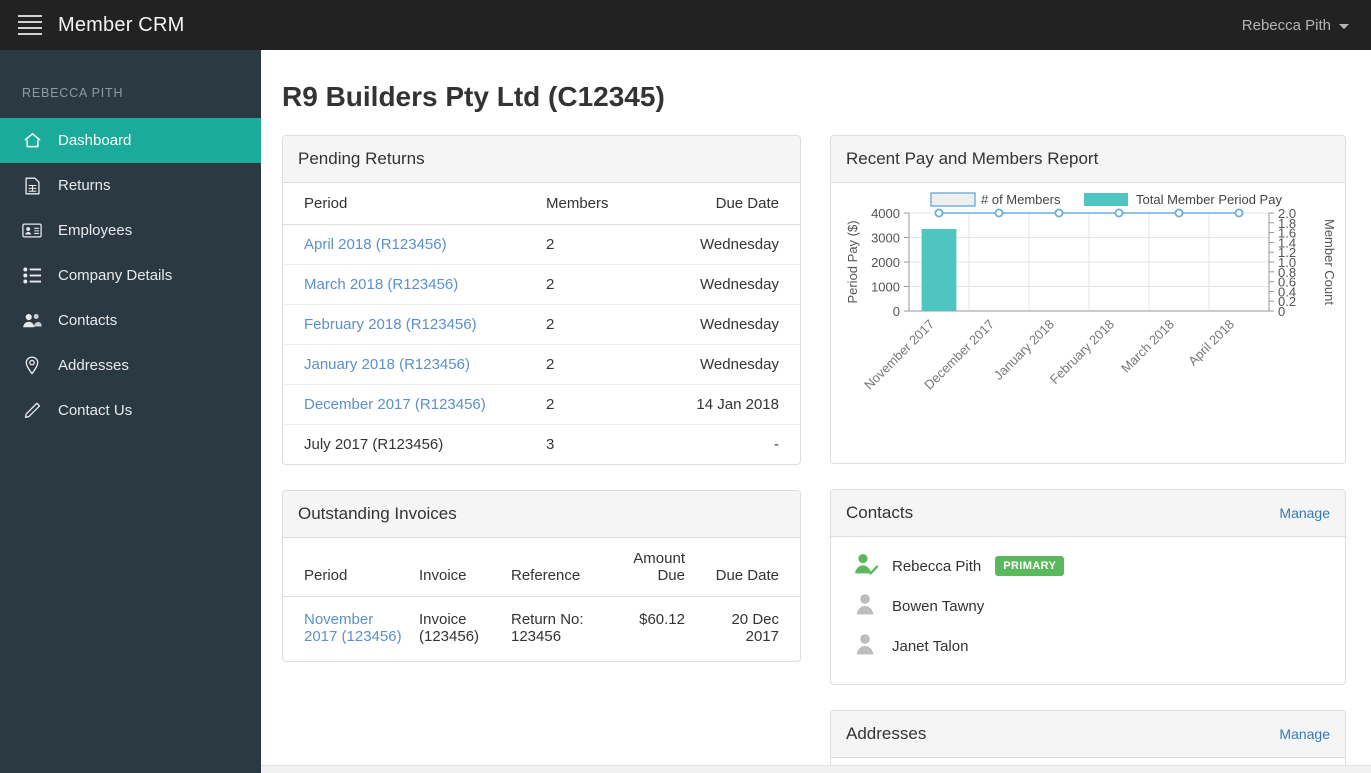  Describe the element at coordinates (457, 567) in the screenshot. I see `column-header-invoice: Invoice` at that location.